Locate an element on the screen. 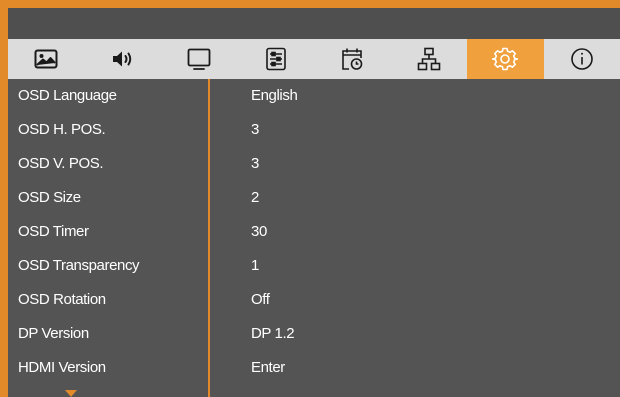 This screenshot has width=620, height=397. tab-display is located at coordinates (199, 59).